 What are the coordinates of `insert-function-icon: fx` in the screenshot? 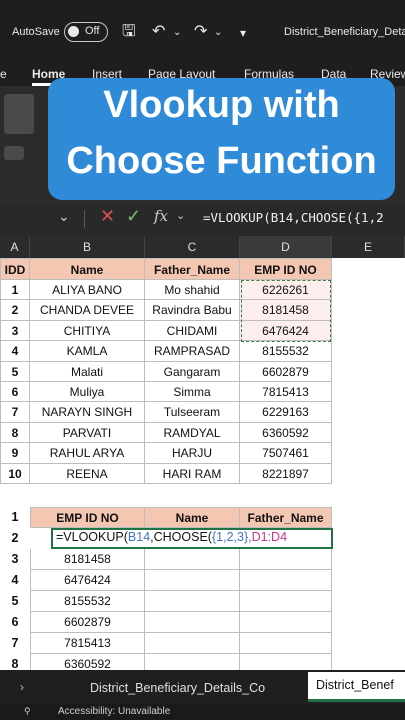 It's located at (161, 216).